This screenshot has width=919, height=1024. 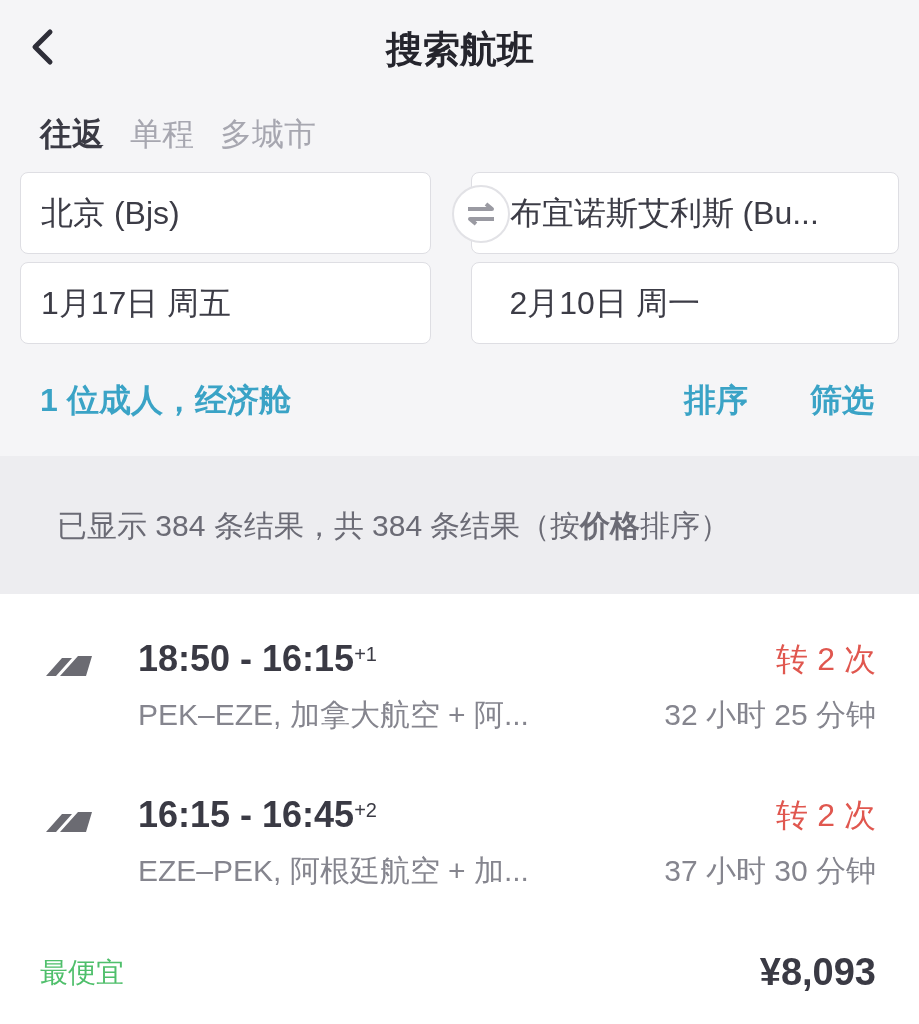 I want to click on results-summary: 已显示 384 条结果，共 384 条结果（按价格排序）, so click(x=394, y=525).